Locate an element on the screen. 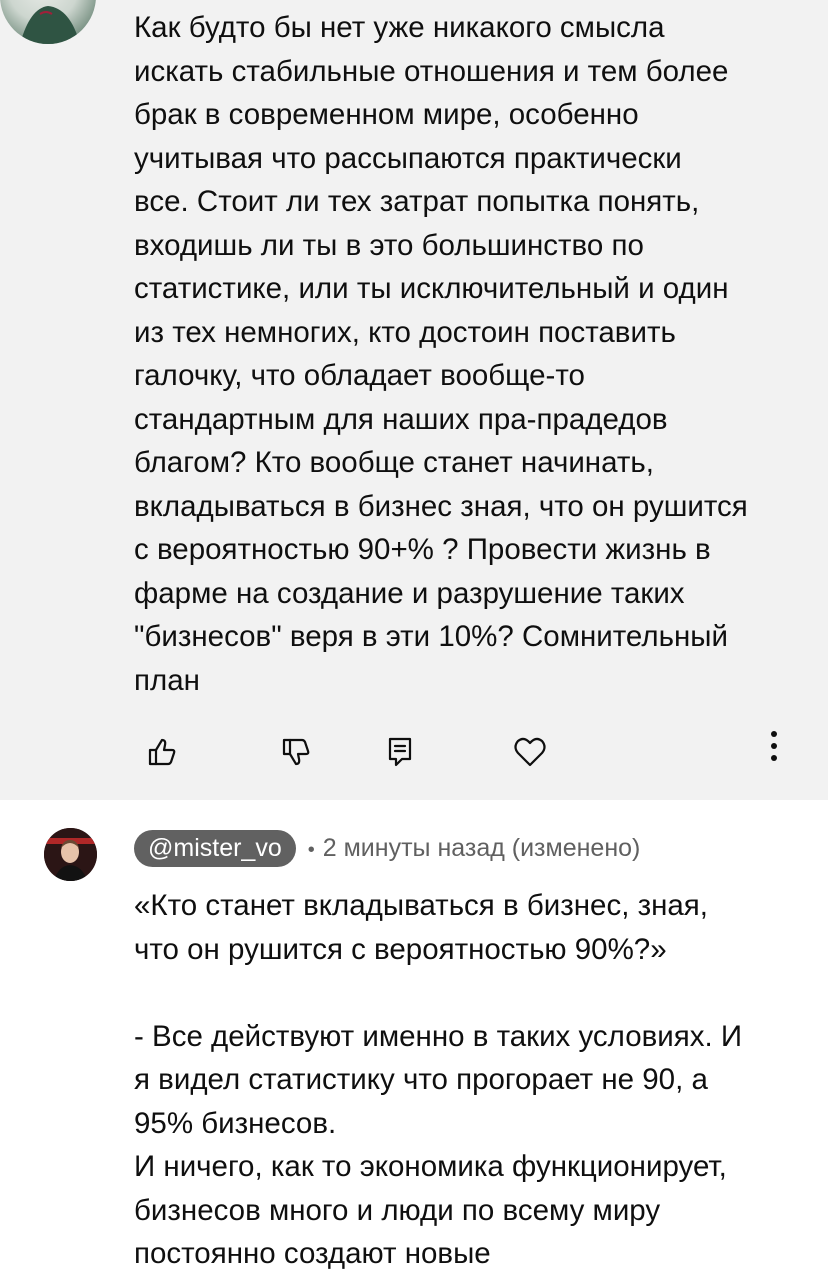 The image size is (828, 1280). heart-icon is located at coordinates (530, 752).